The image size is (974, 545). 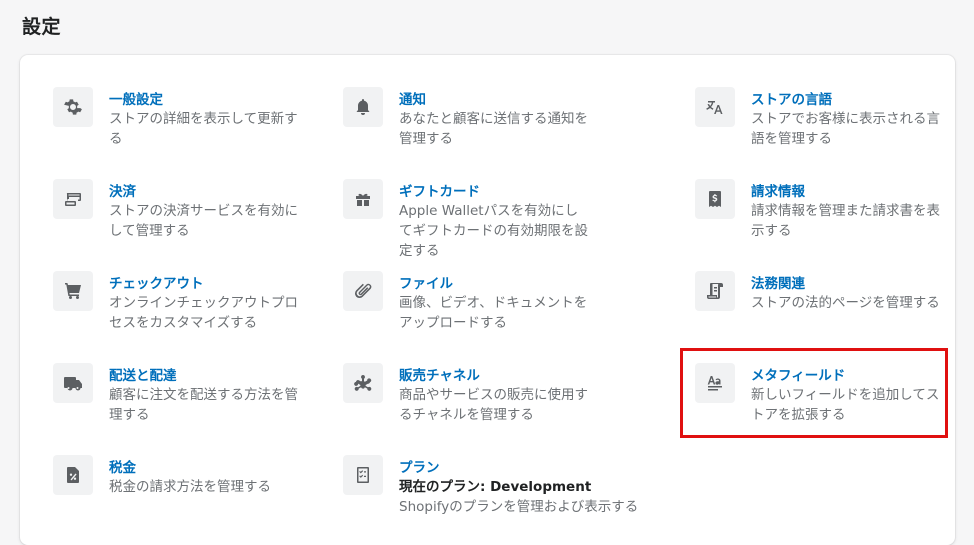 I want to click on setting-description: ストアの法的ページを管理する, so click(x=845, y=303).